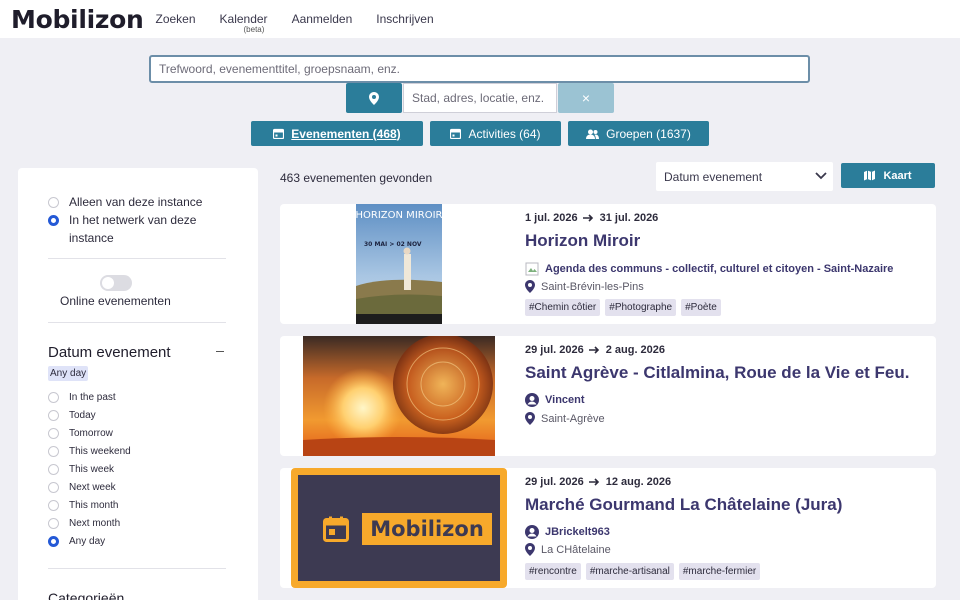  What do you see at coordinates (135, 229) in the screenshot?
I see `scope-option-network: In het netwerk van deze instance` at bounding box center [135, 229].